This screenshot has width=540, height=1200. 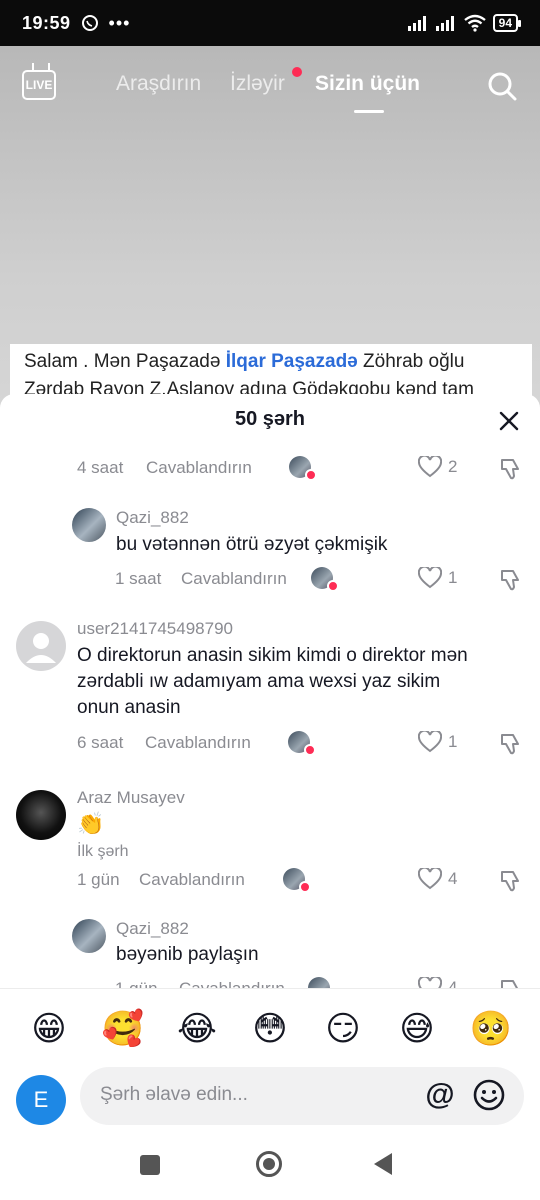 I want to click on close-icon, so click(x=509, y=421).